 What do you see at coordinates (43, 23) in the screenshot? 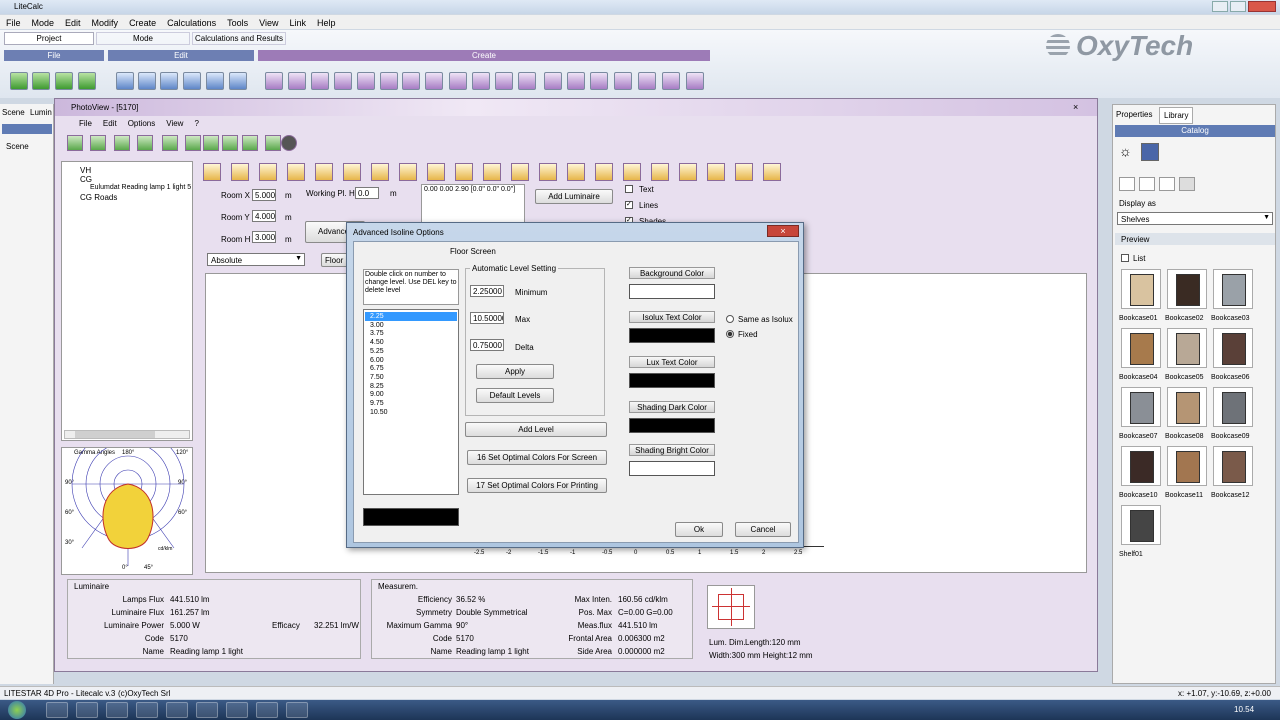
I see `menu-mode: Mode` at bounding box center [43, 23].